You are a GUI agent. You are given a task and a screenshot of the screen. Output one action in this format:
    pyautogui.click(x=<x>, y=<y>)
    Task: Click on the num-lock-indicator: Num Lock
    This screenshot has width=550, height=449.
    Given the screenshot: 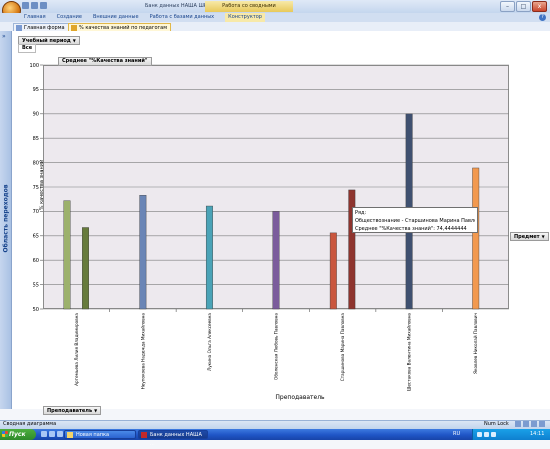 What is the action you would take?
    pyautogui.click(x=496, y=424)
    